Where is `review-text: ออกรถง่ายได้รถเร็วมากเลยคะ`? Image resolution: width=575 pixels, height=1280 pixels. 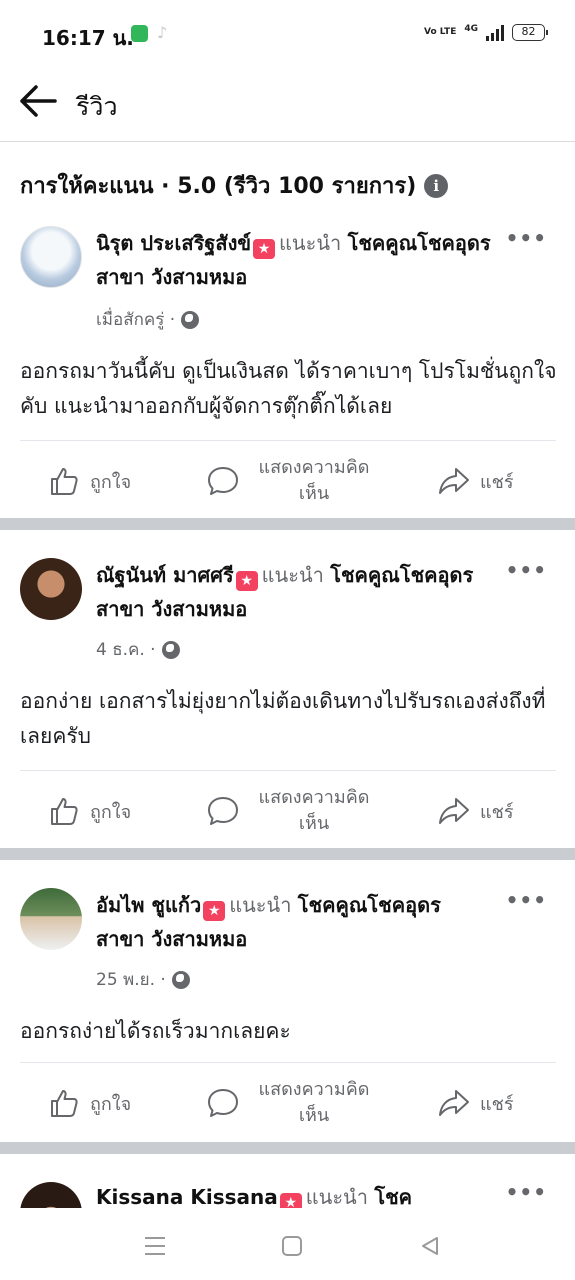 review-text: ออกรถง่ายได้รถเร็วมากเลยคะ is located at coordinates (155, 1031).